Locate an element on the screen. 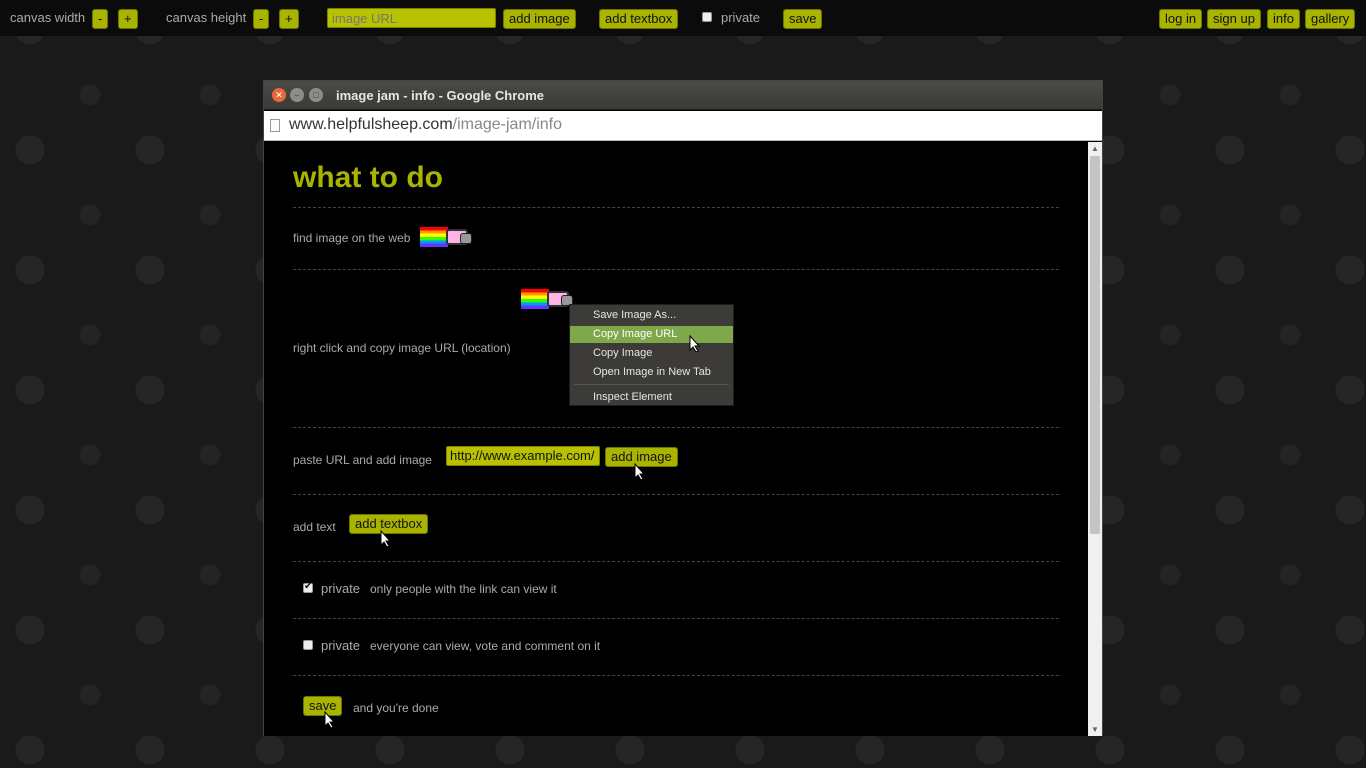 The width and height of the screenshot is (1366, 768). url-text: www.helpfulsheep.com/image-jam/info is located at coordinates (425, 125).